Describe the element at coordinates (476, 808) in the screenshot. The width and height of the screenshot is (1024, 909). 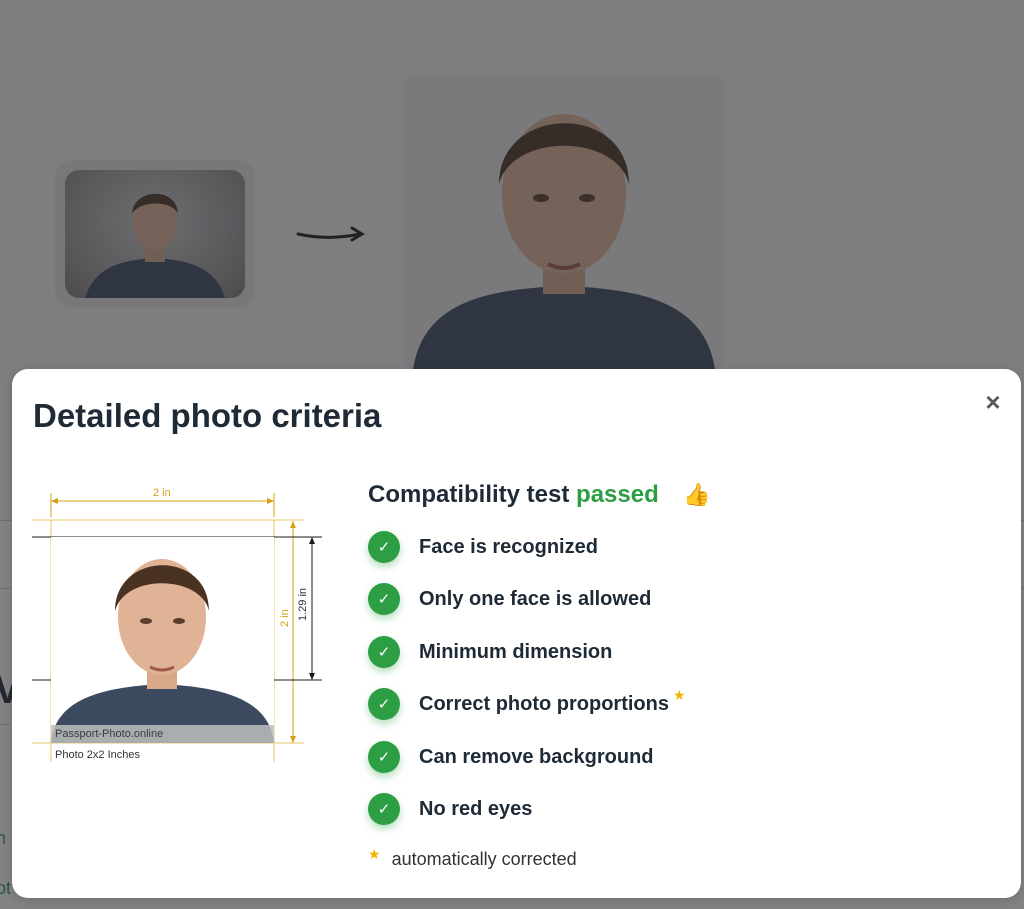
I see `criterion-label: No red eyes` at that location.